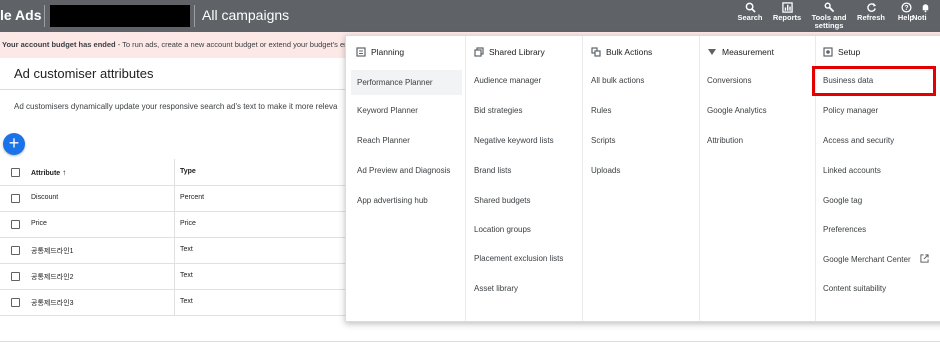 The image size is (940, 346). I want to click on menu-item-google-merchant-center: Google Merchant Center, so click(876, 259).